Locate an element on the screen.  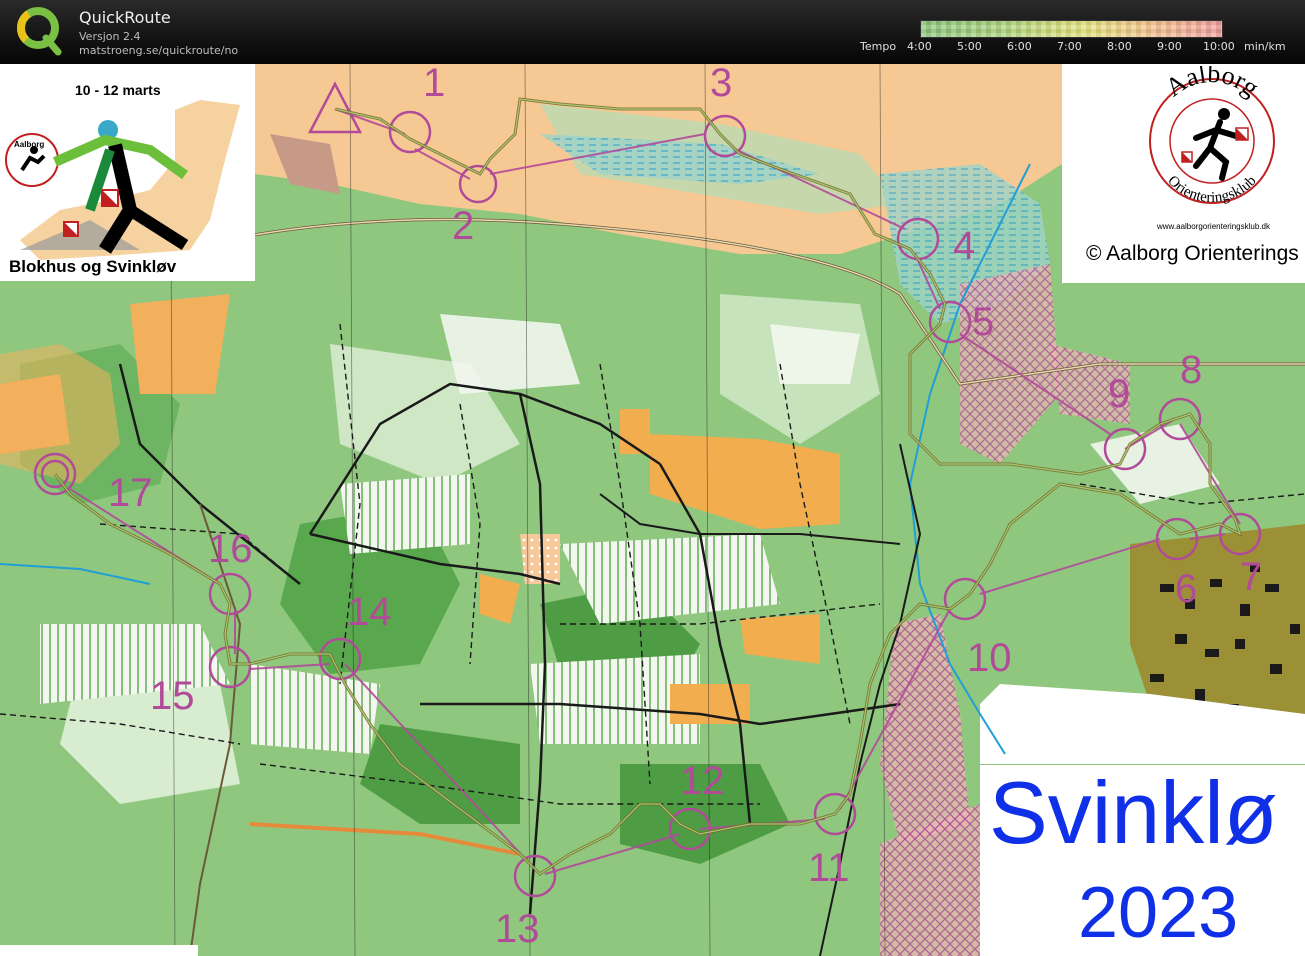
tempo-tick: 7:00 is located at coordinates (1069, 46).